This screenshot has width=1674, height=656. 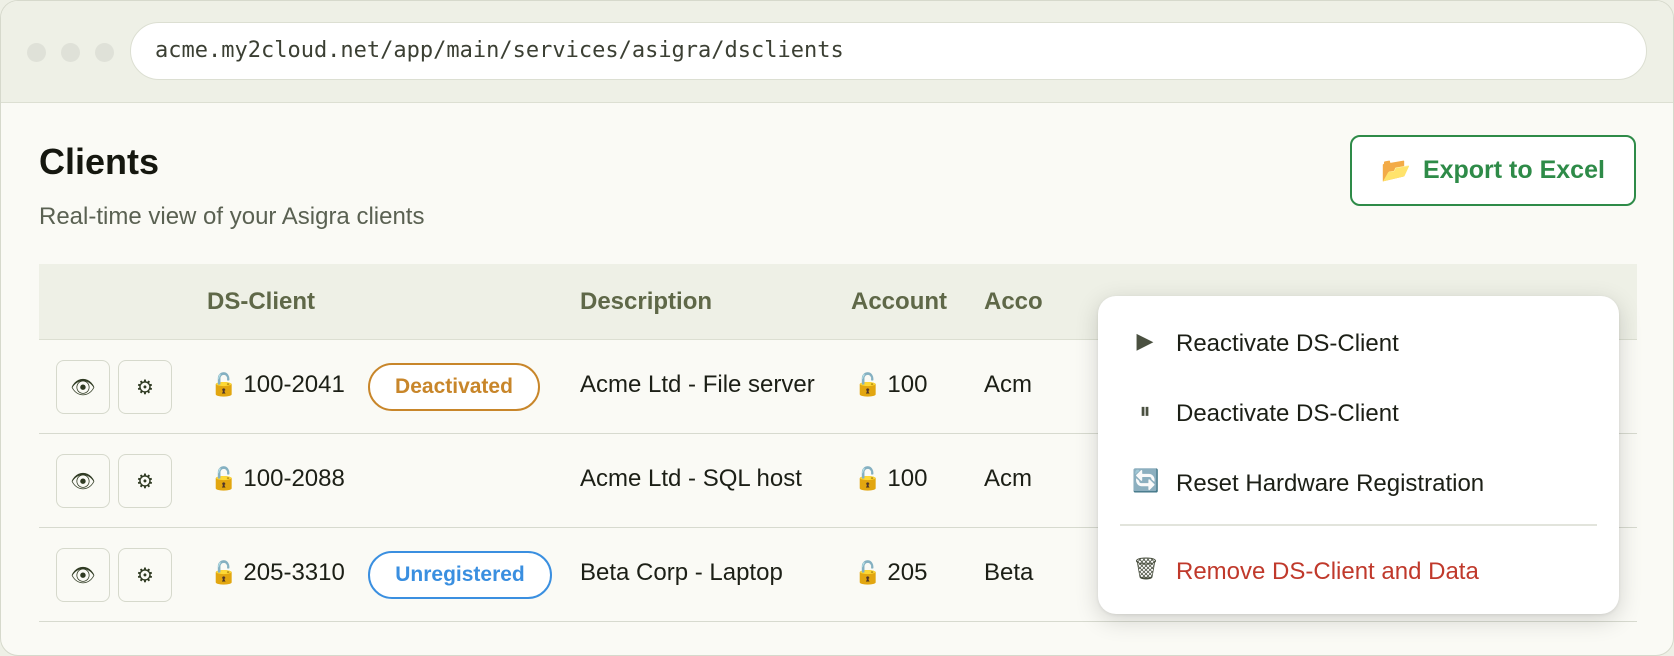 What do you see at coordinates (1009, 572) in the screenshot?
I see `account-name-cell: Beta` at bounding box center [1009, 572].